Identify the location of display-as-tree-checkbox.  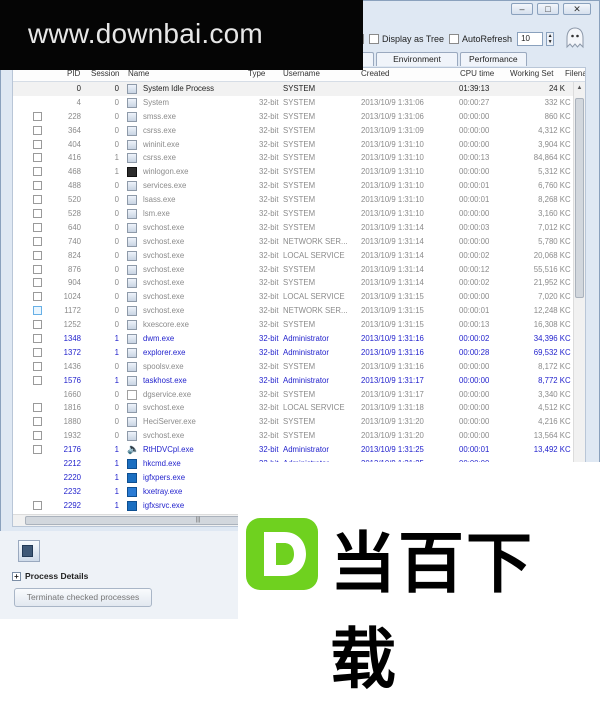
(374, 39).